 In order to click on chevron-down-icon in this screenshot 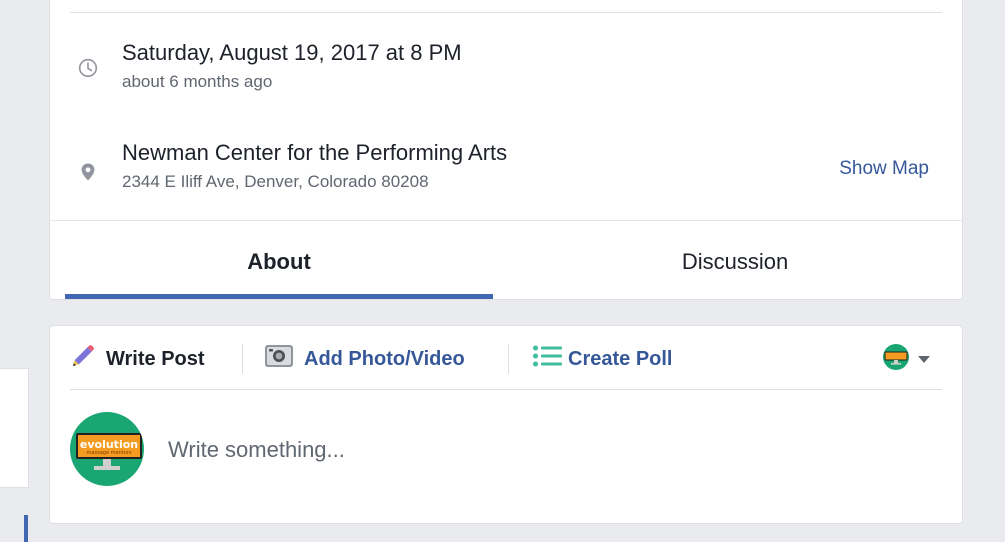, I will do `click(924, 359)`.